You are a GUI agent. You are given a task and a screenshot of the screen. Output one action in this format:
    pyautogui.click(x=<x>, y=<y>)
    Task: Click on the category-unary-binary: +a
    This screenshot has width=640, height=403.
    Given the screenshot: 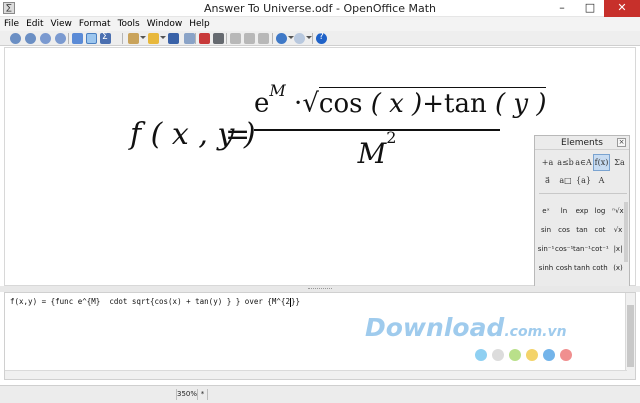 What is the action you would take?
    pyautogui.click(x=547, y=162)
    